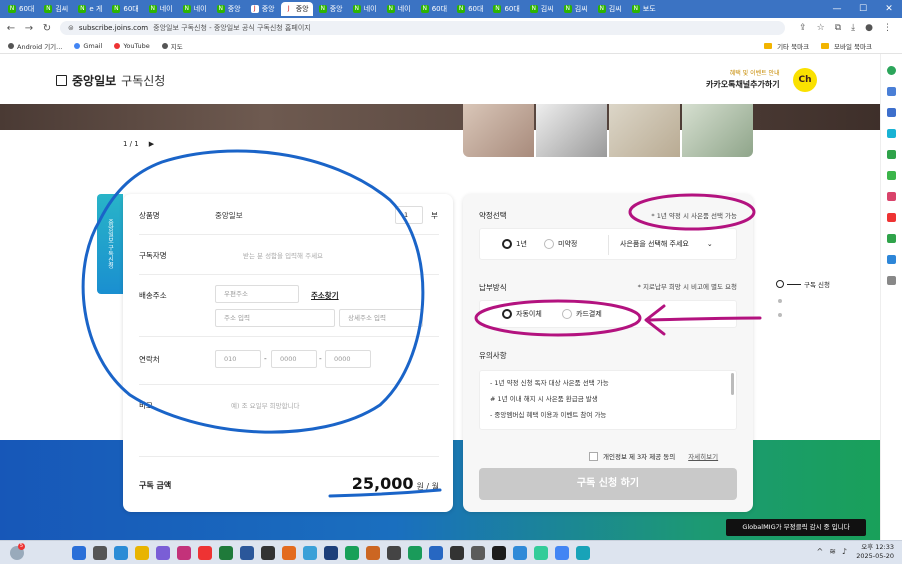  Describe the element at coordinates (875, 552) in the screenshot. I see `clock: 오후 12:33 2025-05-20` at that location.